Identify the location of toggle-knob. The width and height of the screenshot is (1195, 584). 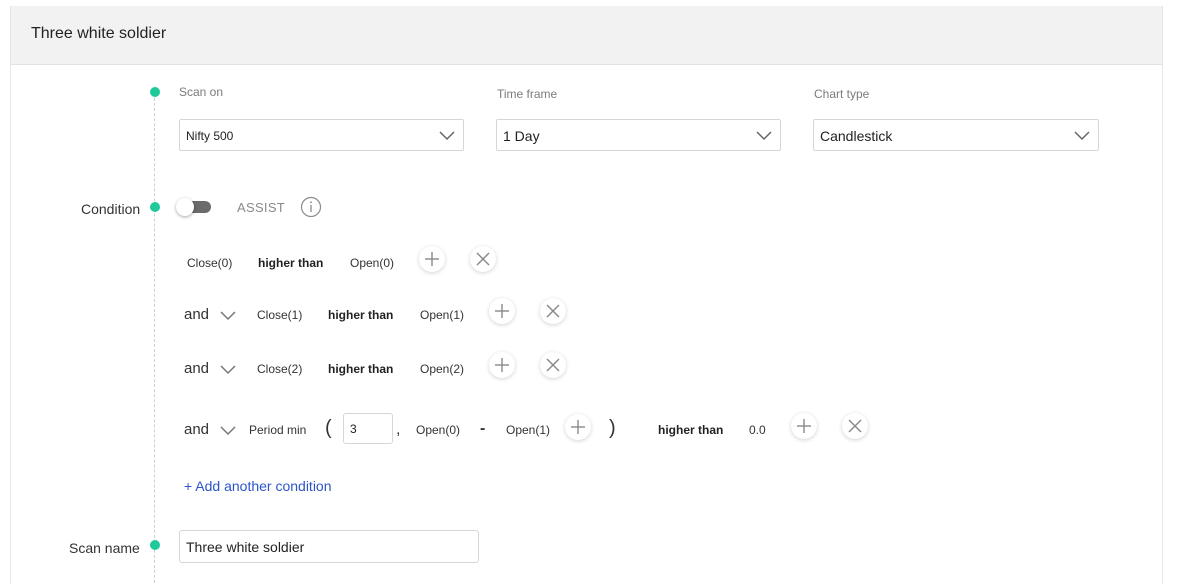
(185, 207).